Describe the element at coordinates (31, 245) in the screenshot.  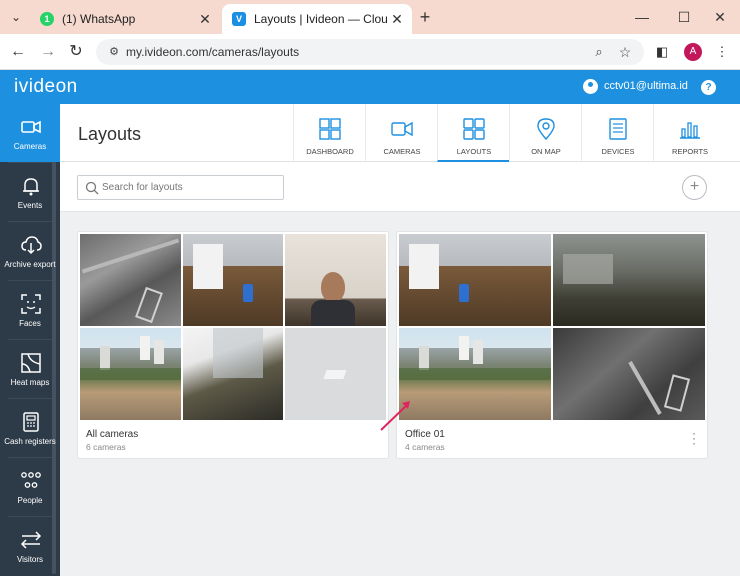
I see `cloud-download-icon` at that location.